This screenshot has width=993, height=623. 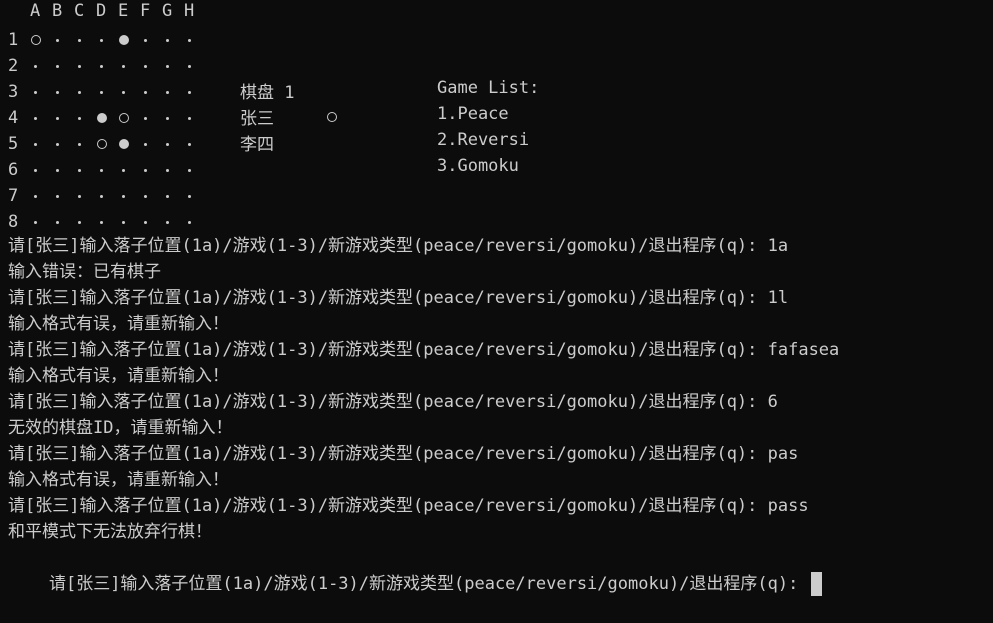 I want to click on column-header: B, so click(x=57, y=11).